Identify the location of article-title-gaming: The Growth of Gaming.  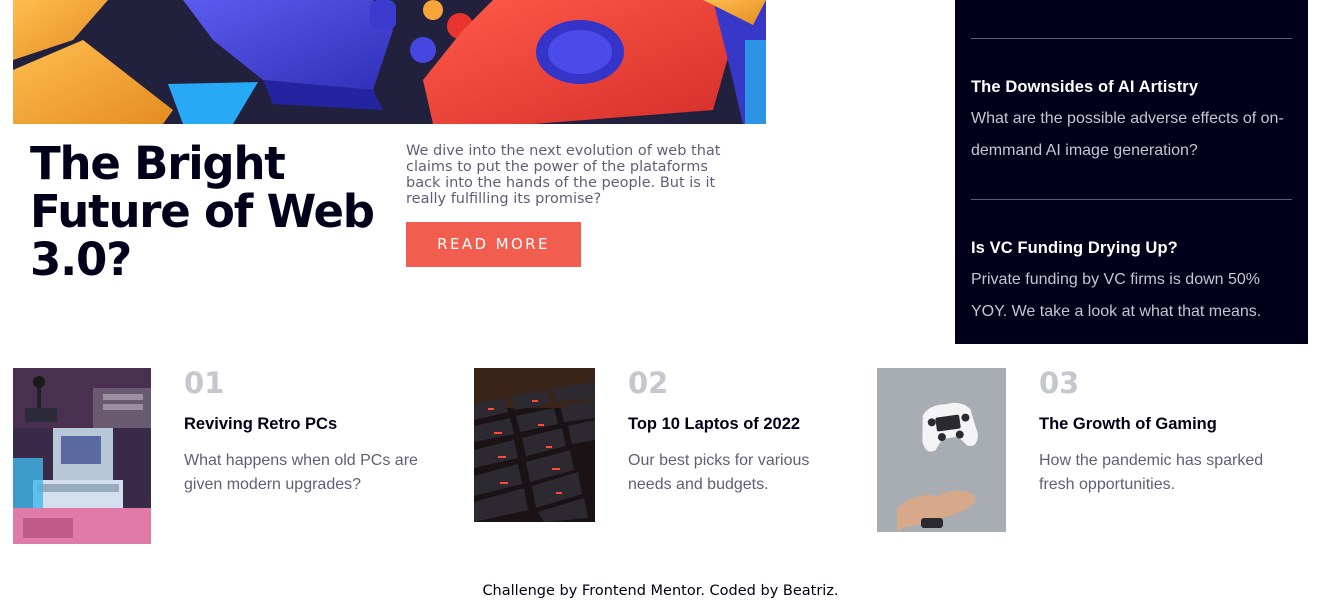
(1128, 424).